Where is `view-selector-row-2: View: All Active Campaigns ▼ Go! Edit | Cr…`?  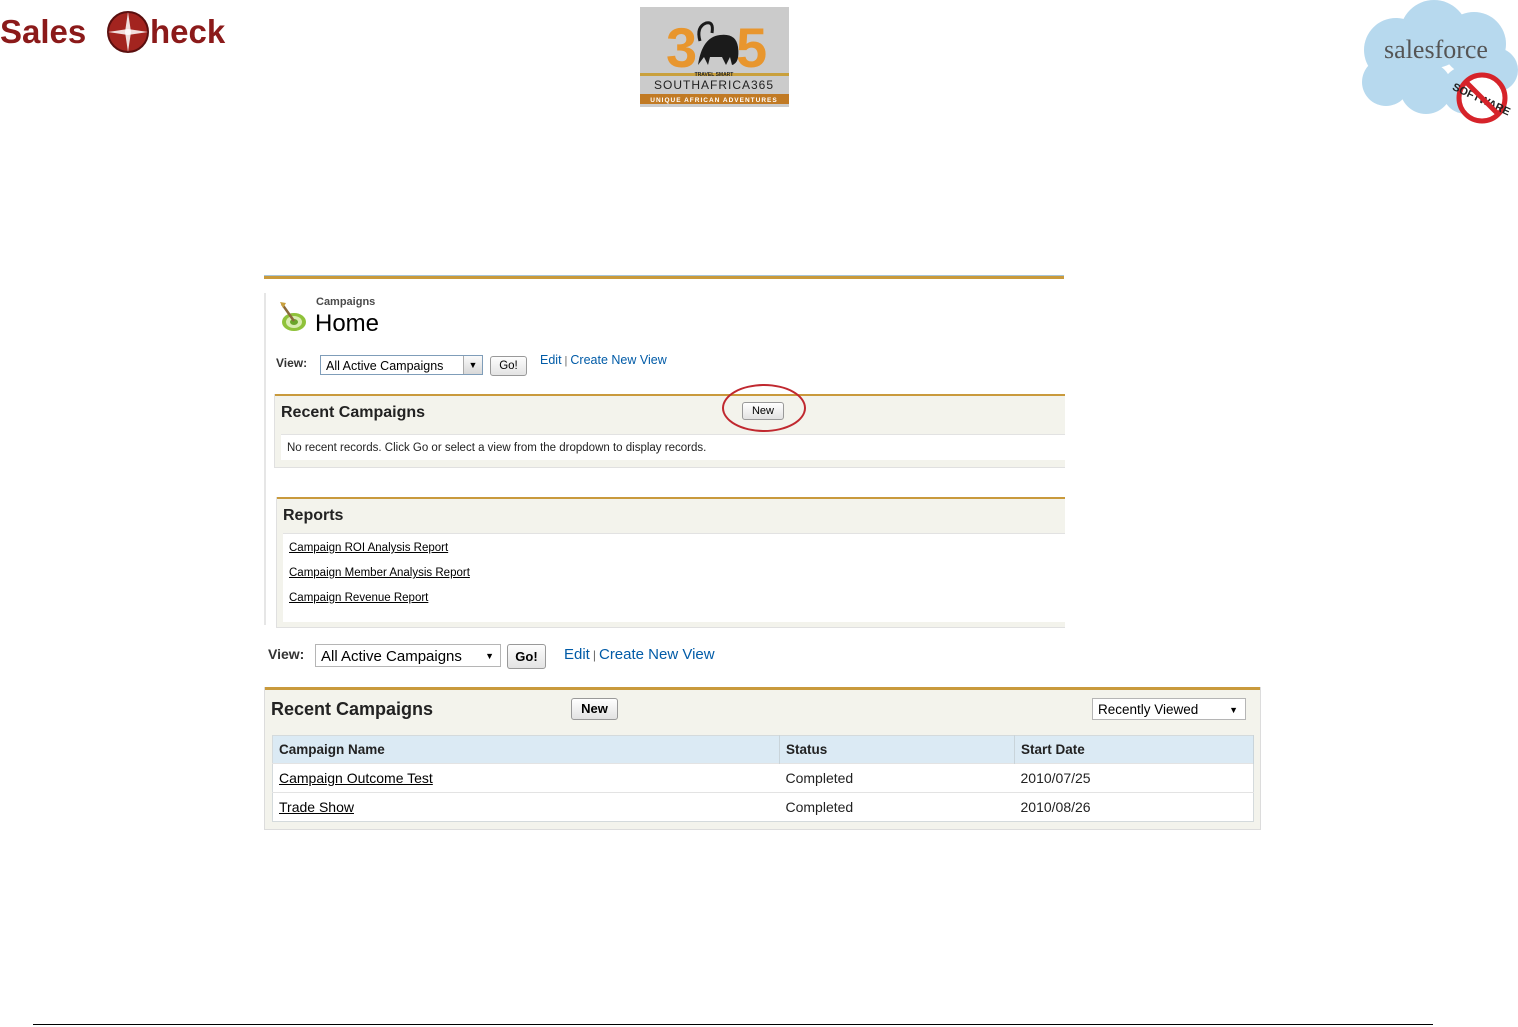
view-selector-row-2: View: All Active Campaigns ▼ Go! Edit | Cr… is located at coordinates (503, 656).